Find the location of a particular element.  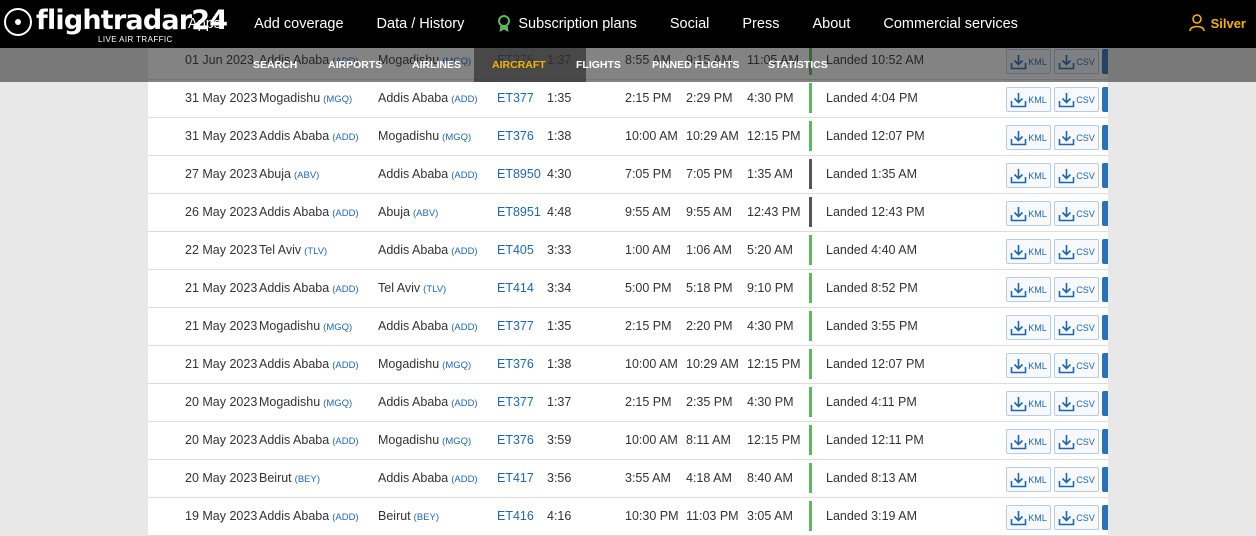

flight-number-link: ET405 is located at coordinates (515, 250).